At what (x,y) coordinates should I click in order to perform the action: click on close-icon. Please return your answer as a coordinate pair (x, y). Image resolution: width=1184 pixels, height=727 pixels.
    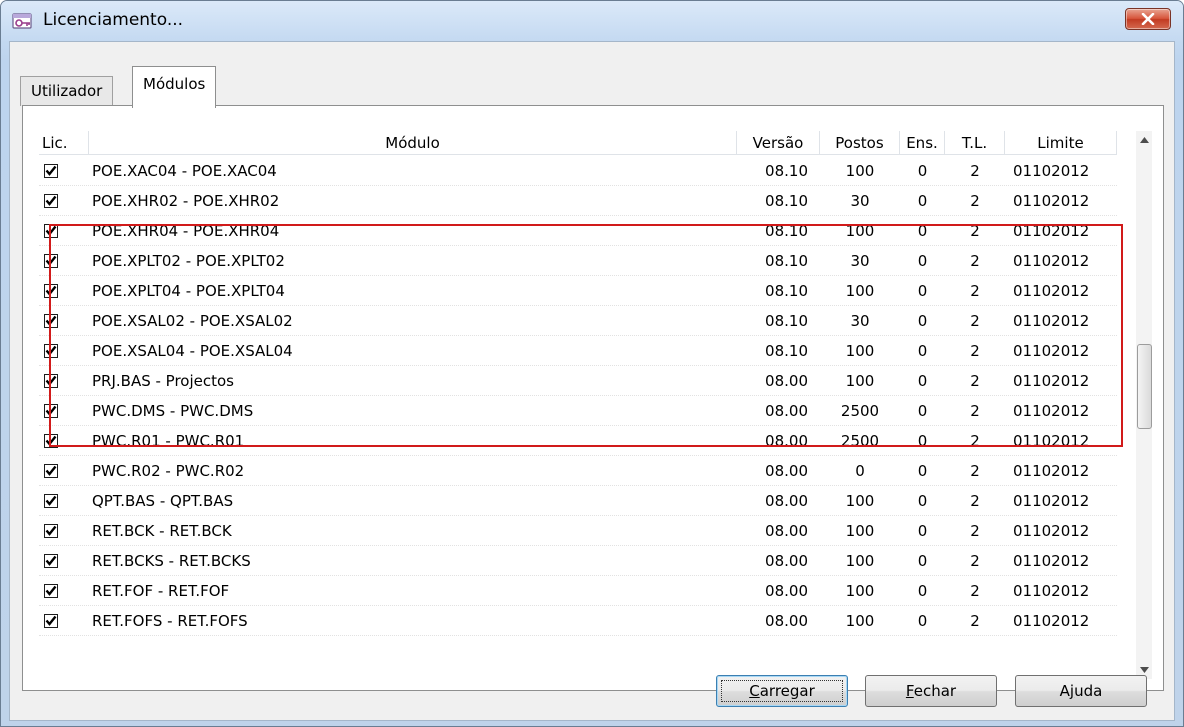
    Looking at the image, I should click on (1148, 19).